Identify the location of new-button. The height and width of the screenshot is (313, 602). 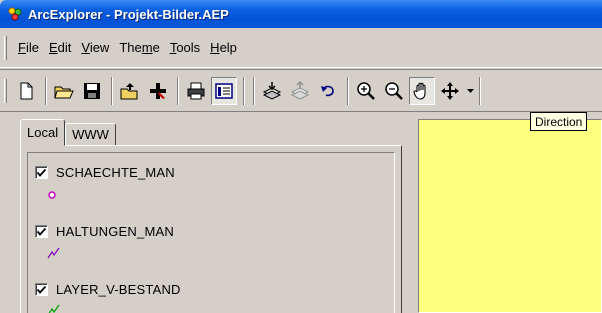
(26, 91).